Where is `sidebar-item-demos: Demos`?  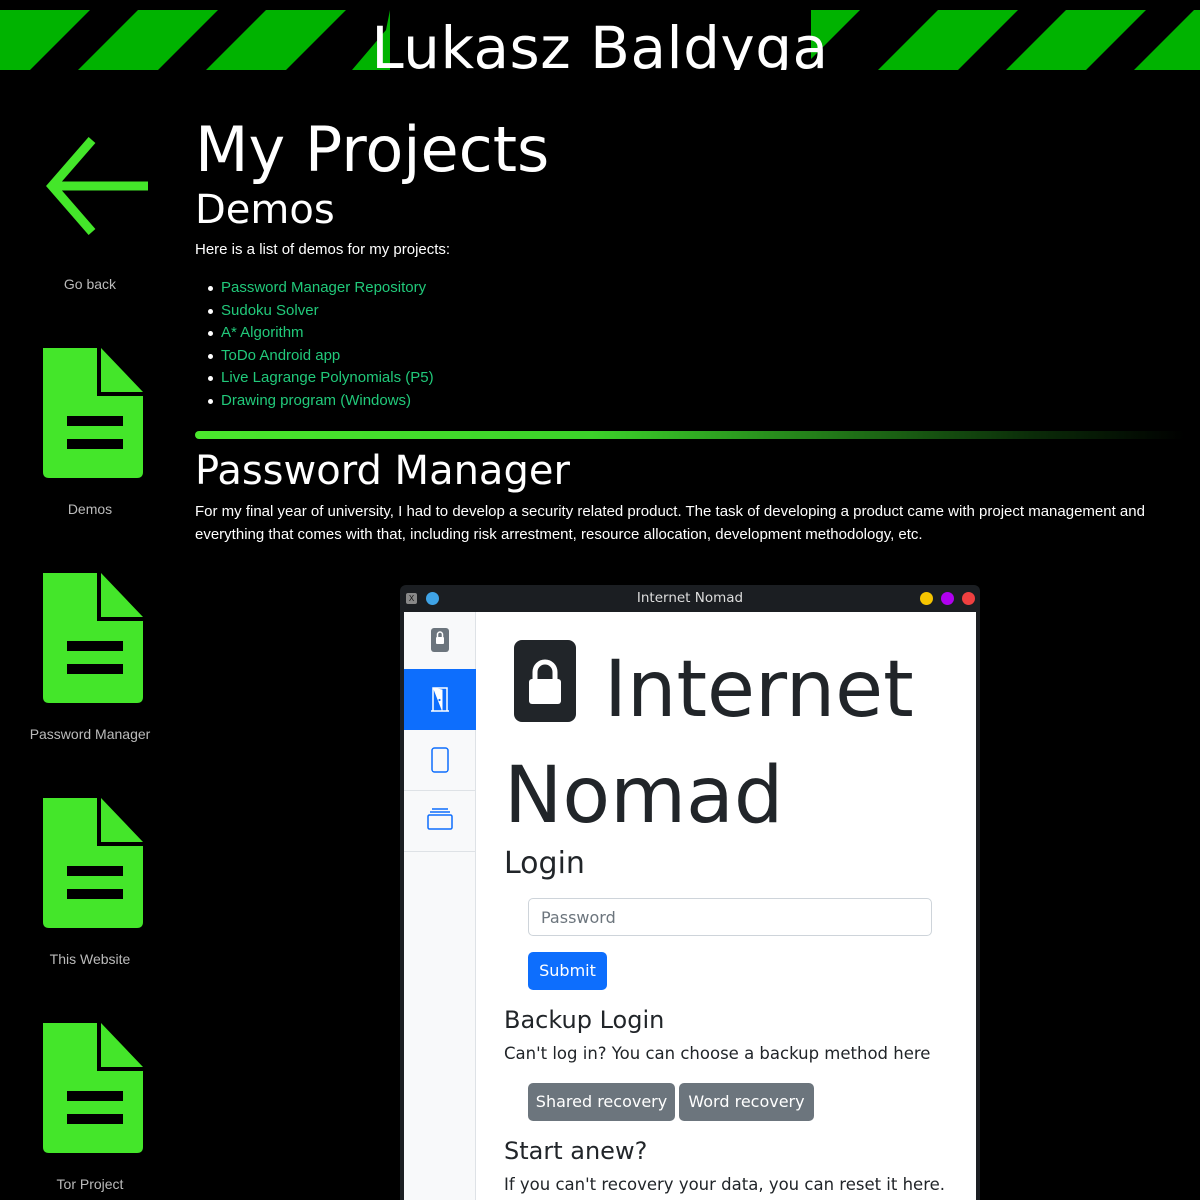
sidebar-item-demos: Demos is located at coordinates (90, 431).